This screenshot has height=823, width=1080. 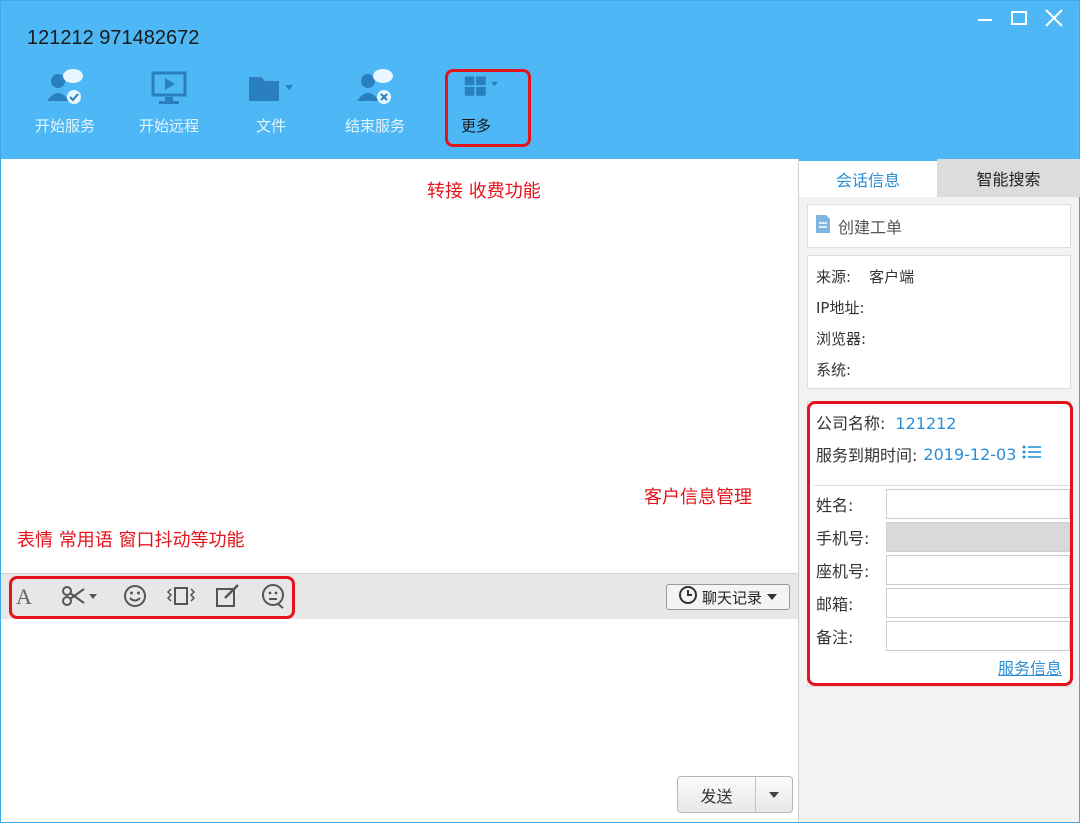 I want to click on annotation-tools: 表情 常用语 窗口抖动等功能, so click(x=131, y=540).